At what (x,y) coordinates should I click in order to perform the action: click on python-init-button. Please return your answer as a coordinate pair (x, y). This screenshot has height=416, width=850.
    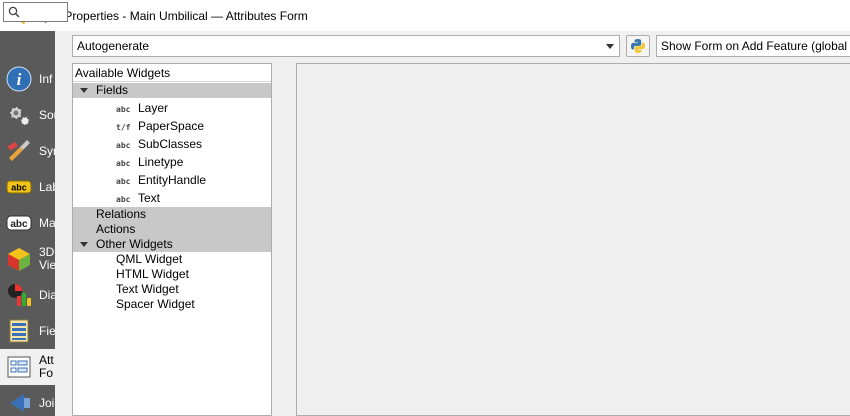
    Looking at the image, I should click on (638, 46).